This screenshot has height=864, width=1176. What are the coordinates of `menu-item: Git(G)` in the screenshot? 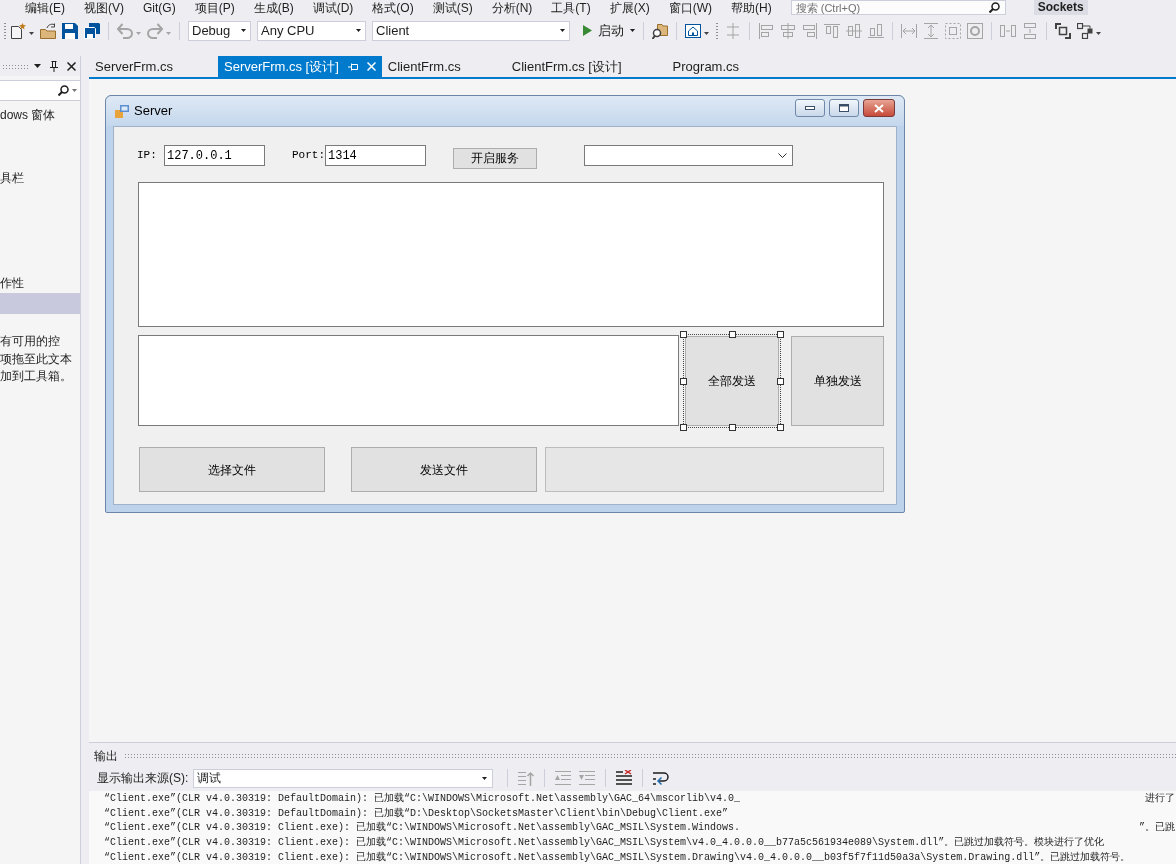 It's located at (159, 7).